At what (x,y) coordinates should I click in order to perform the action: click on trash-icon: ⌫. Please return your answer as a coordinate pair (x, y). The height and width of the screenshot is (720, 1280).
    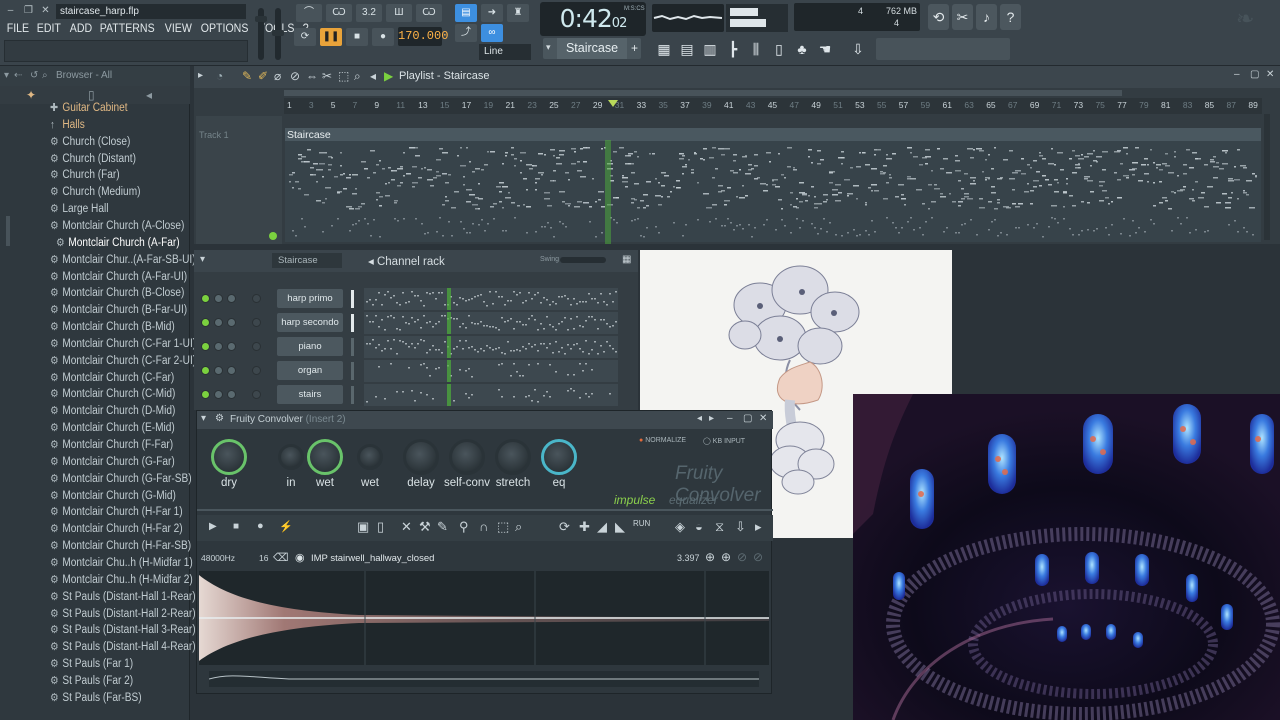
    Looking at the image, I should click on (281, 557).